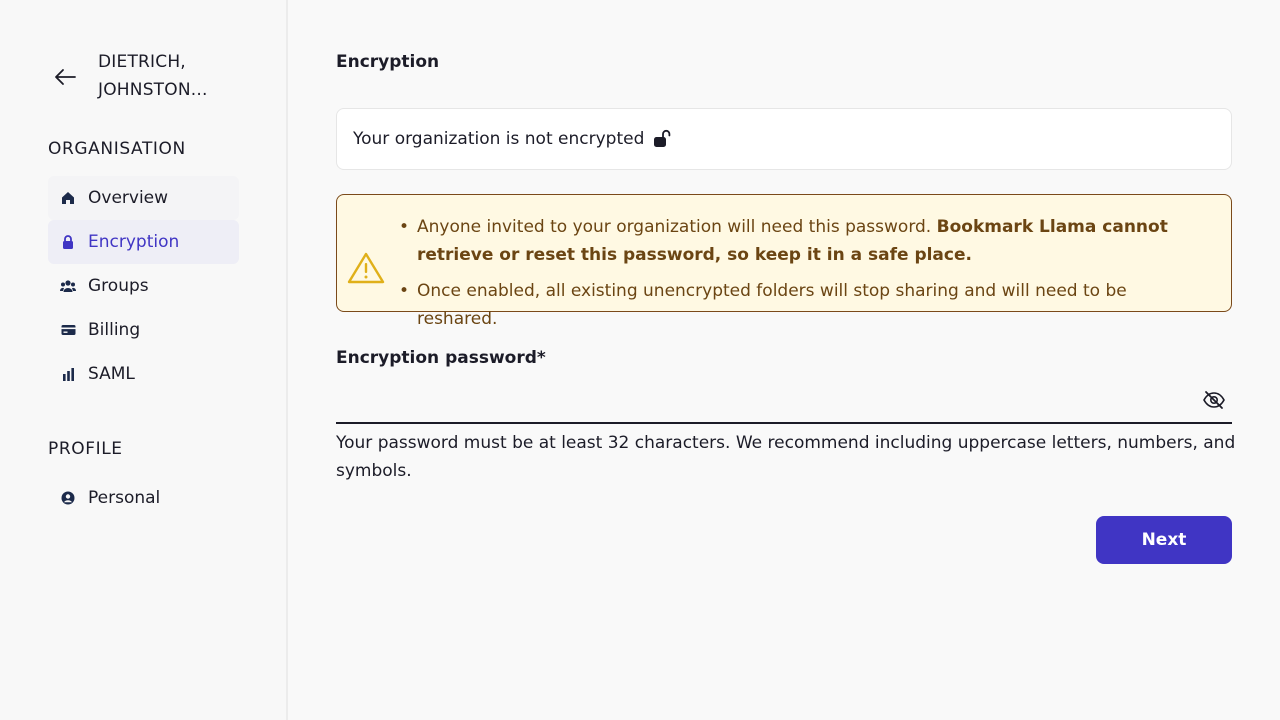 The height and width of the screenshot is (720, 1280). Describe the element at coordinates (784, 139) in the screenshot. I see `encryption-status-card: Your organization is not encrypted` at that location.